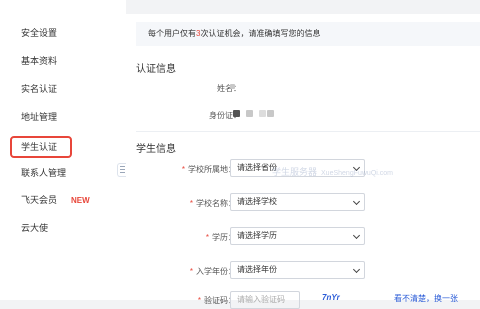 The width and height of the screenshot is (480, 309). Describe the element at coordinates (225, 115) in the screenshot. I see `id-label: 身份证：` at that location.